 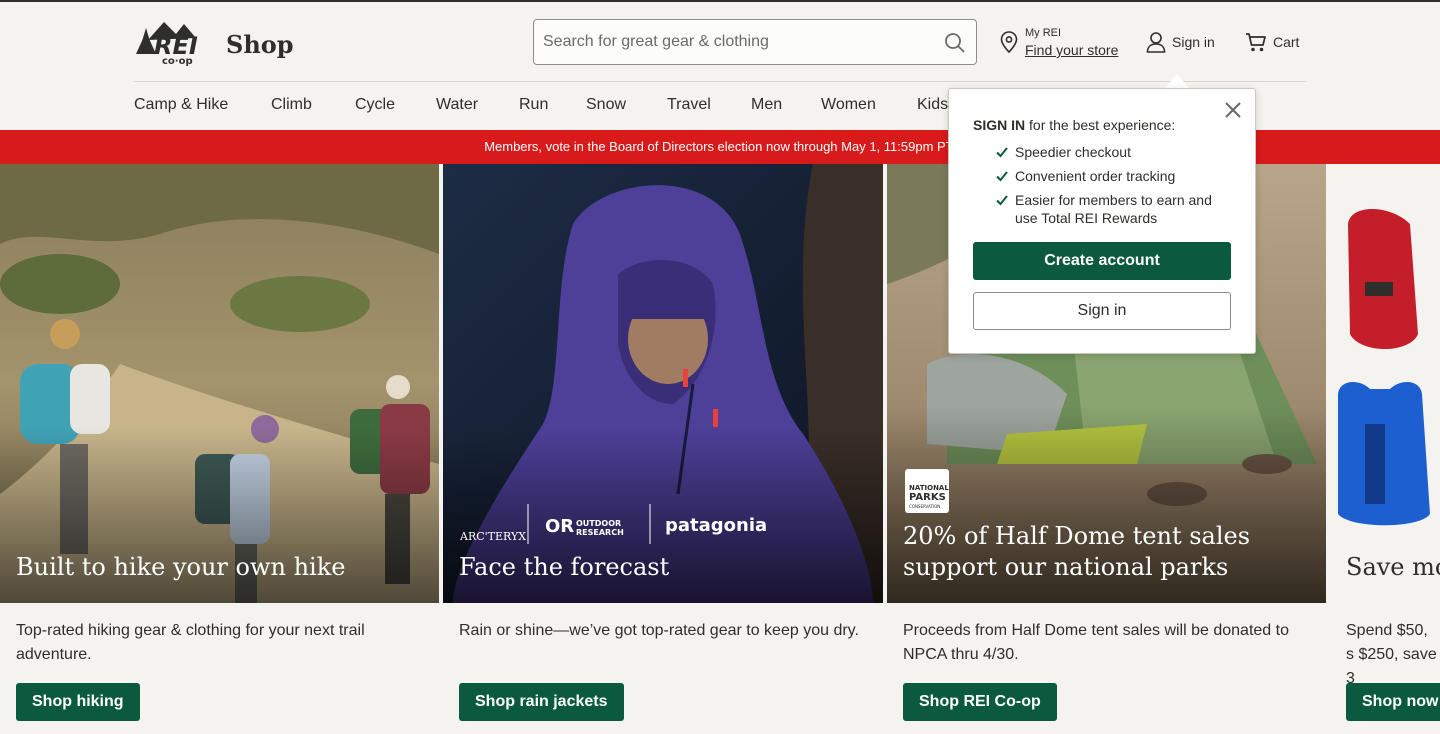 I want to click on shop-label: Shop, so click(x=260, y=44).